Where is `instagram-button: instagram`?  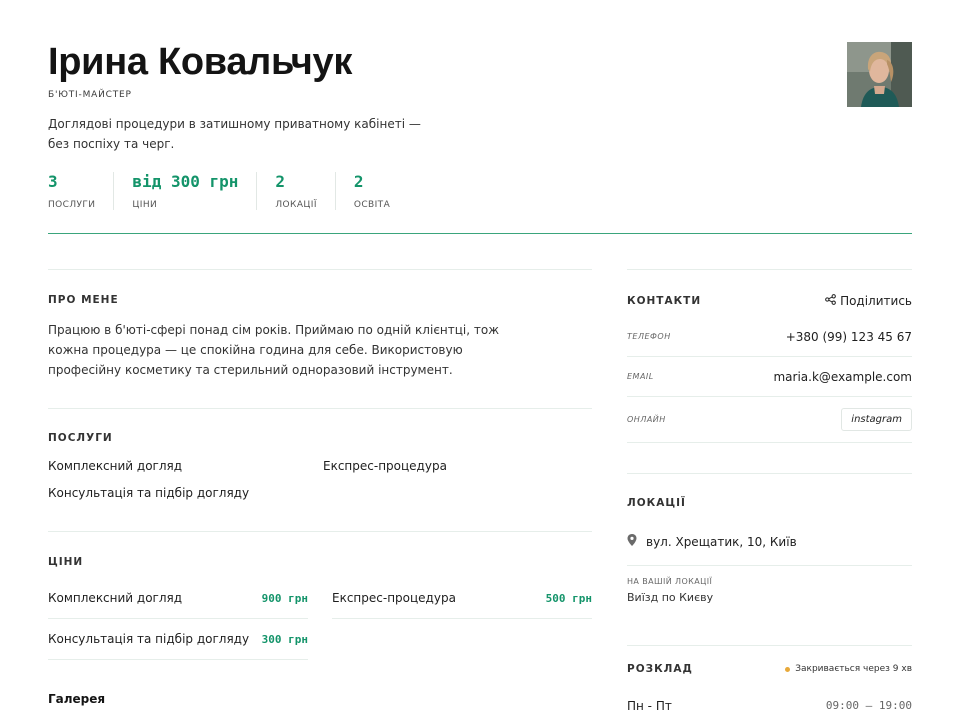 instagram-button: instagram is located at coordinates (876, 419).